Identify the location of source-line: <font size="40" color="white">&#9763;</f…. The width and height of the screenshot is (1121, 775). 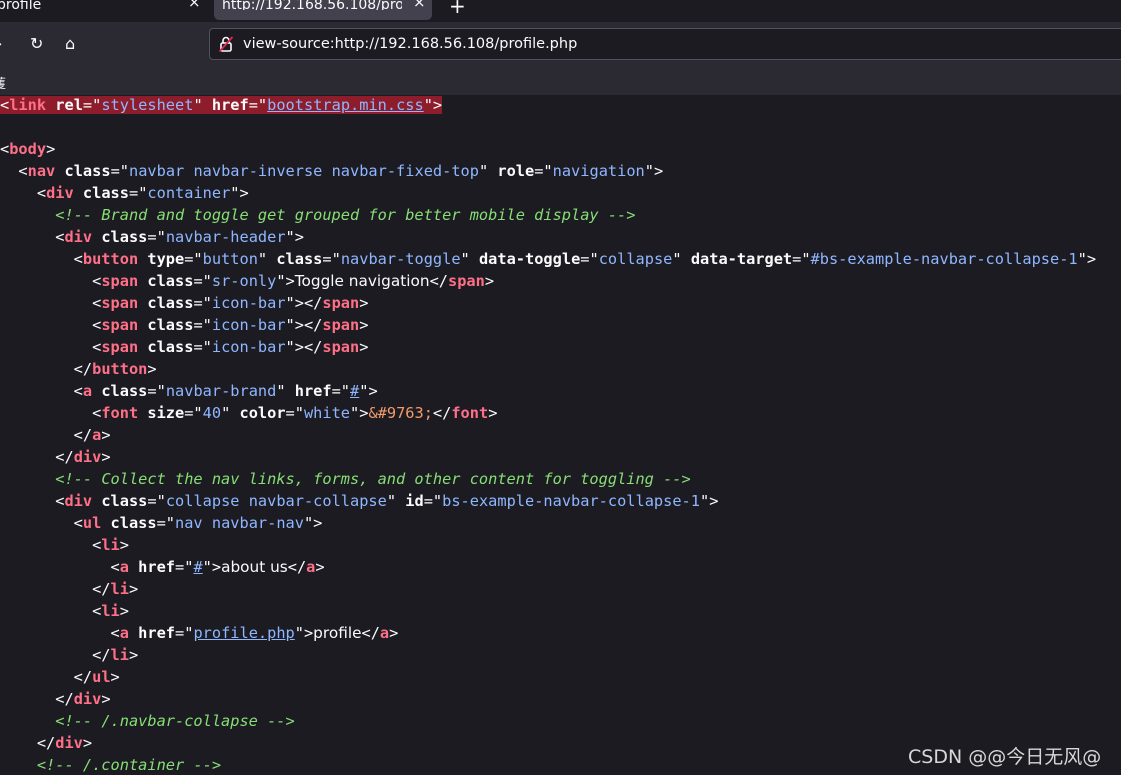
(248, 414).